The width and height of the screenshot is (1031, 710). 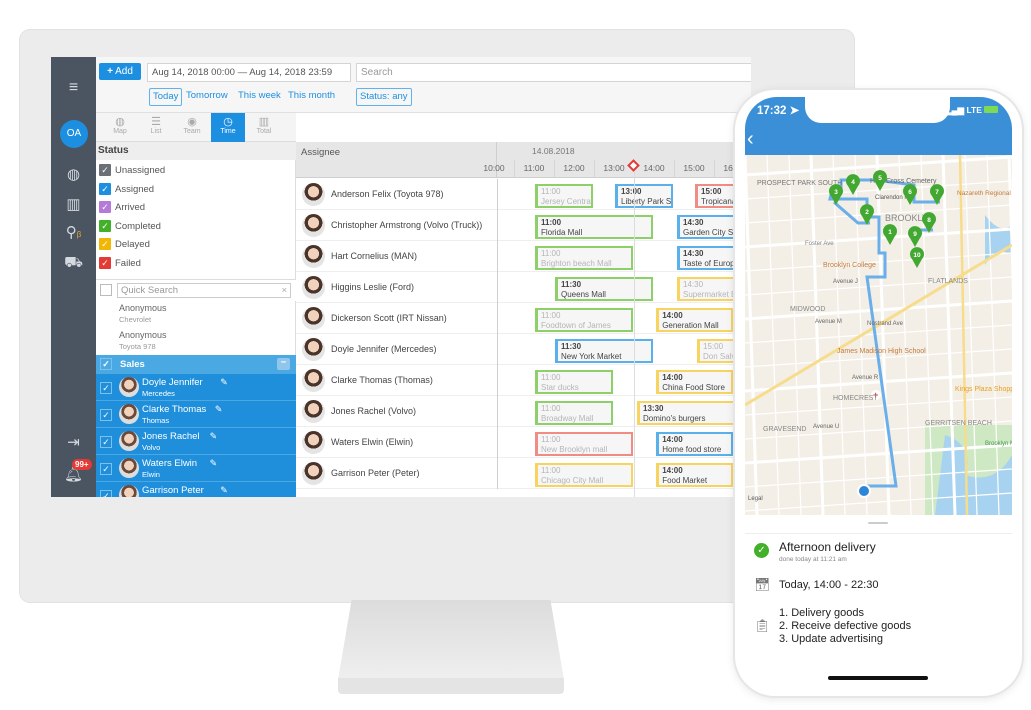 I want to click on member-row: ✓ Garrison Peter ✎, so click(x=196, y=489).